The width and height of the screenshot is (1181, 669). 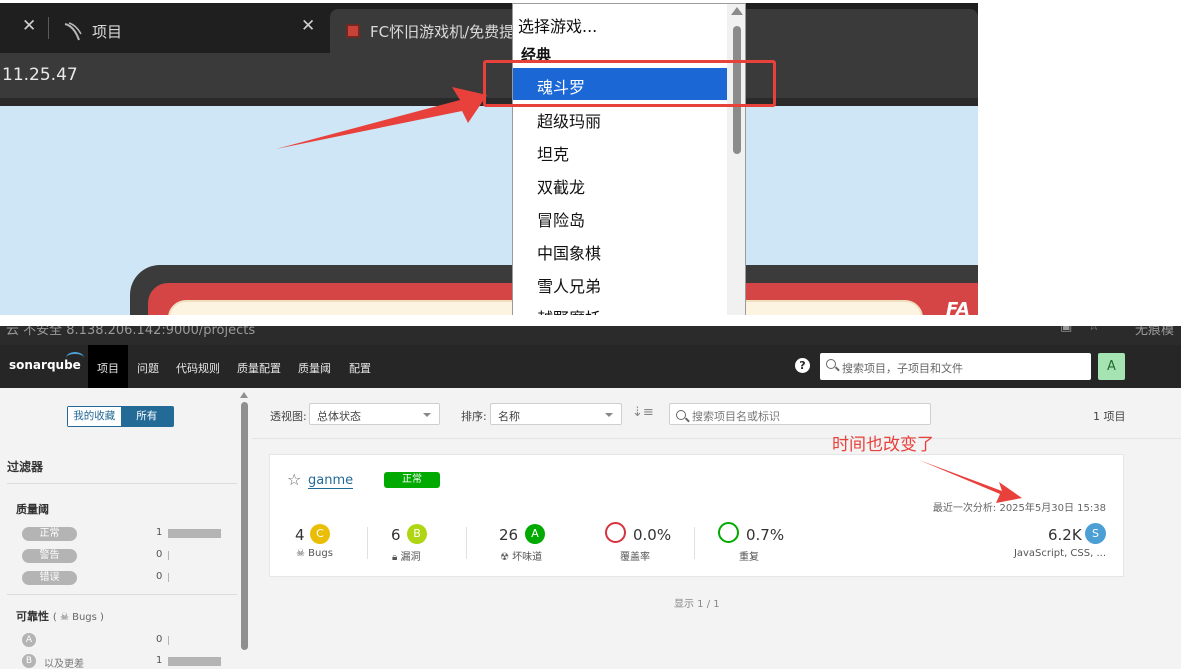 I want to click on scroll-up-icon, so click(x=244, y=395).